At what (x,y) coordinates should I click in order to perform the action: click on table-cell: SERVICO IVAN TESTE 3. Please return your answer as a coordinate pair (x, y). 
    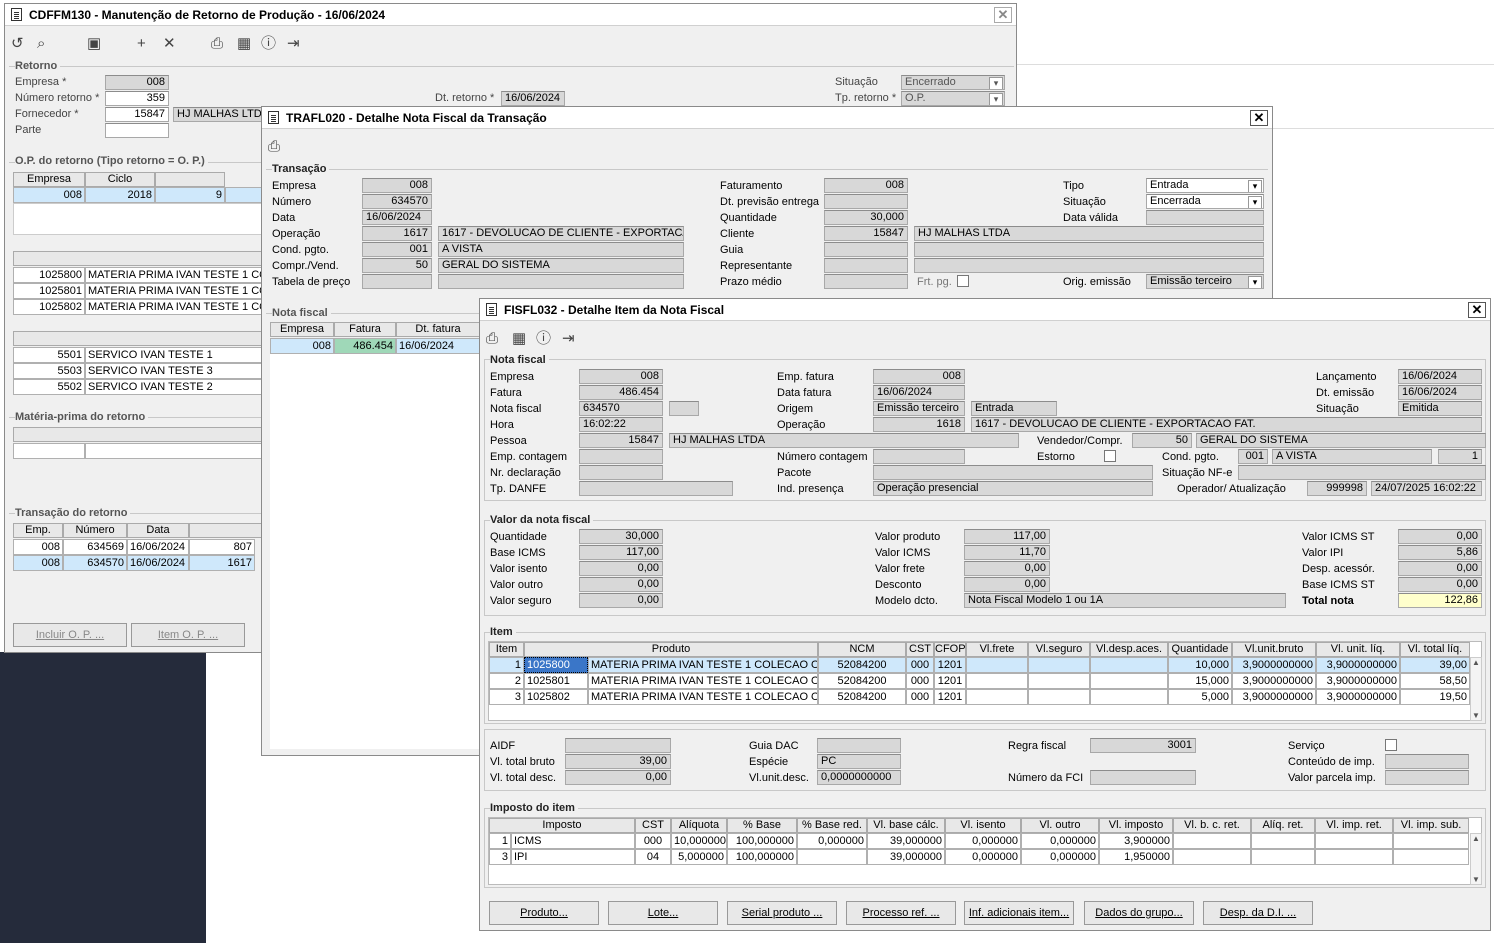
    Looking at the image, I should click on (175, 371).